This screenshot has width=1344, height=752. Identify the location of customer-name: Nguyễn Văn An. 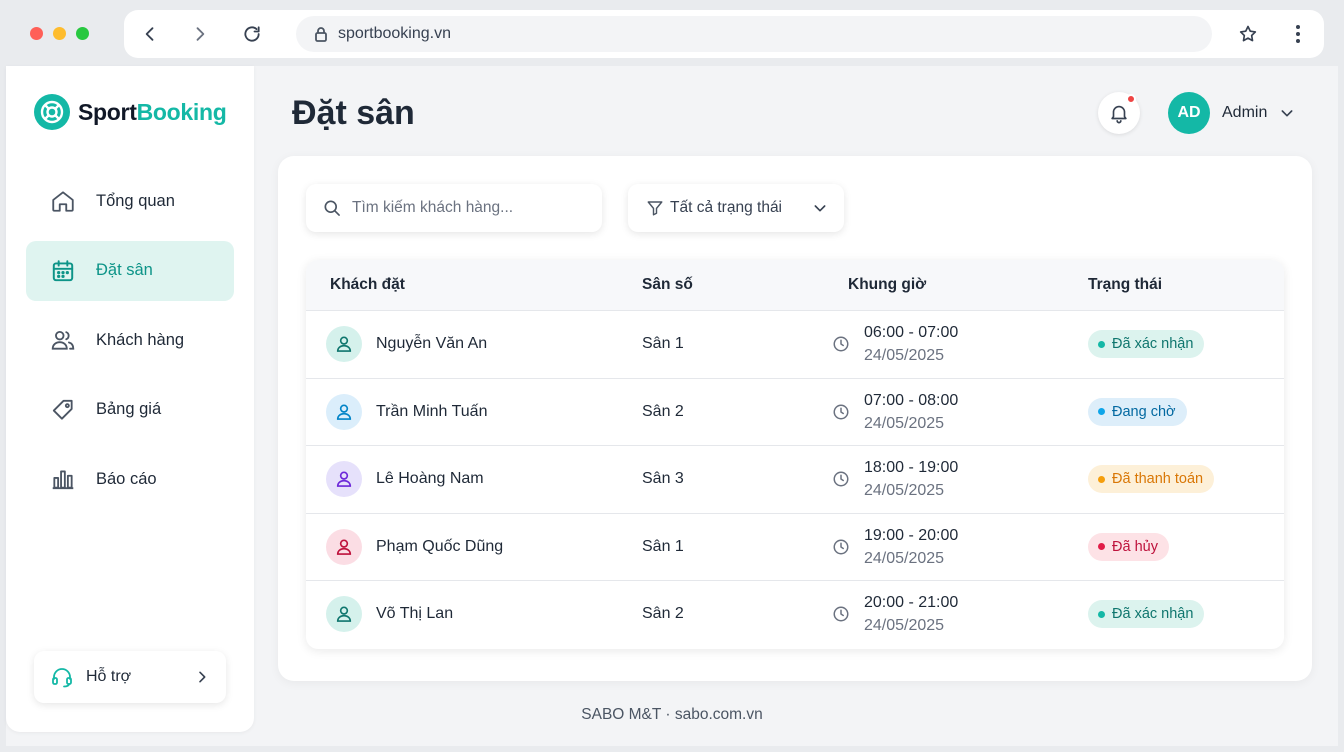
(431, 344).